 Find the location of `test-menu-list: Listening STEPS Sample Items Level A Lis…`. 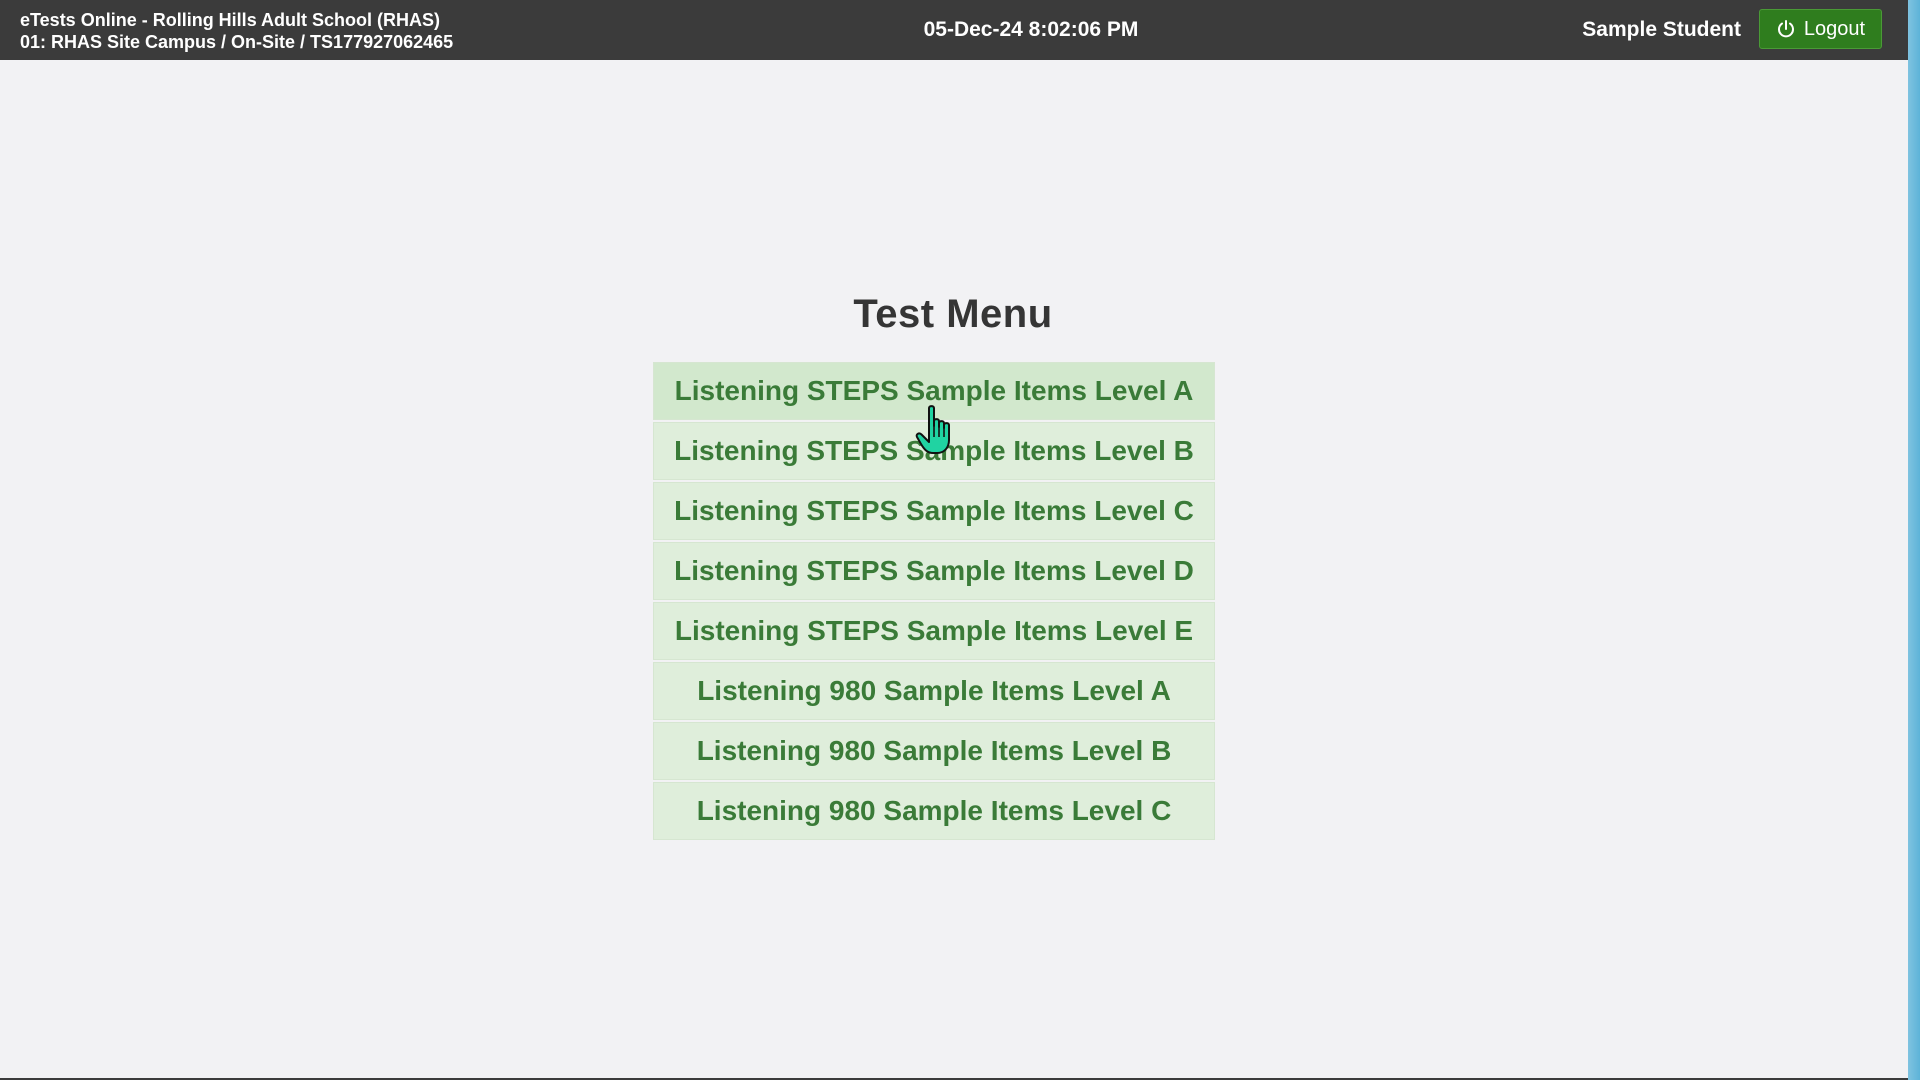

test-menu-list: Listening STEPS Sample Items Level A Lis… is located at coordinates (934, 602).